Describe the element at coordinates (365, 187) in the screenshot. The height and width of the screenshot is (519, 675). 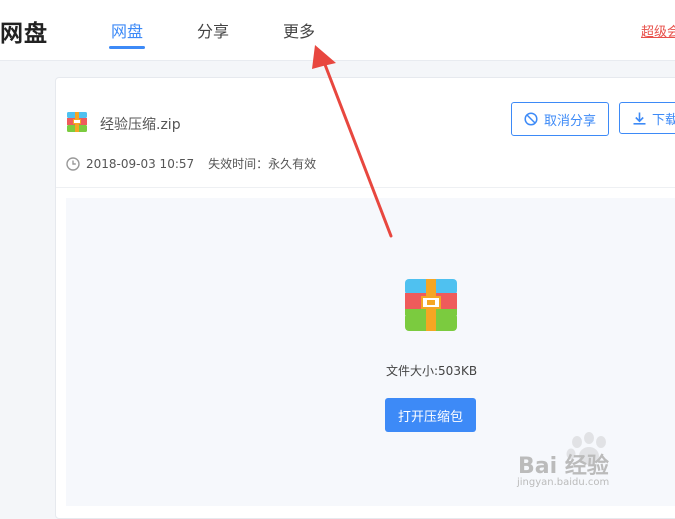
I see `card-divider` at that location.